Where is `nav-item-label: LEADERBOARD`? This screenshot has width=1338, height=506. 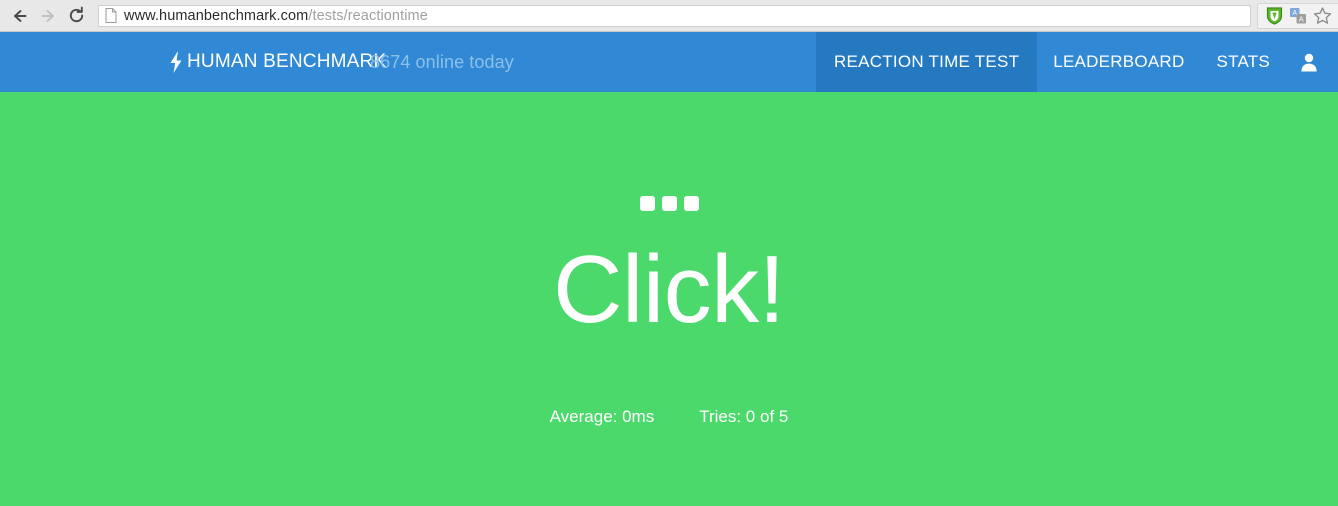 nav-item-label: LEADERBOARD is located at coordinates (1119, 61).